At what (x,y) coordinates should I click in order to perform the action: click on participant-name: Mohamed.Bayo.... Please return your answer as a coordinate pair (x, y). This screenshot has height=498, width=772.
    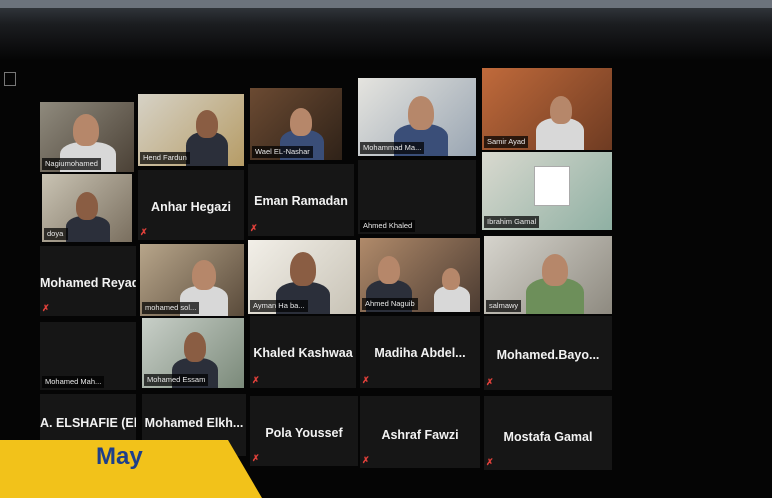
    Looking at the image, I should click on (548, 355).